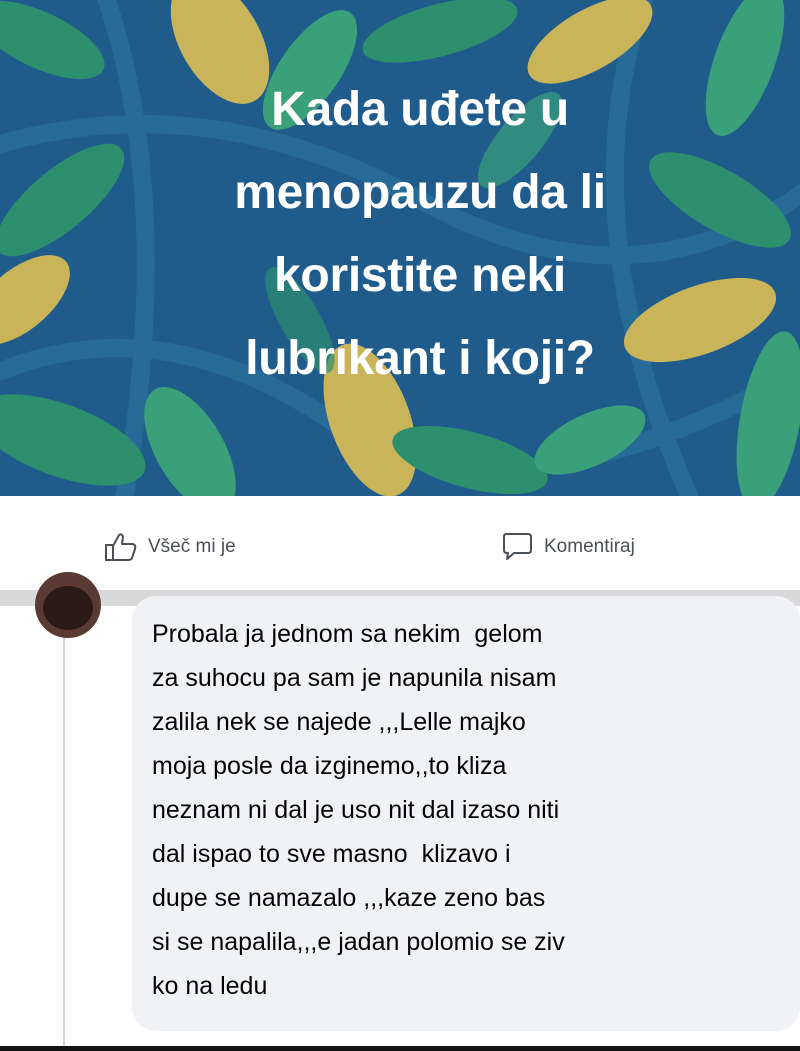 The width and height of the screenshot is (800, 1051). Describe the element at coordinates (358, 942) in the screenshot. I see `comment-line: si se napalila,,,e jadan polomio se ziv` at that location.